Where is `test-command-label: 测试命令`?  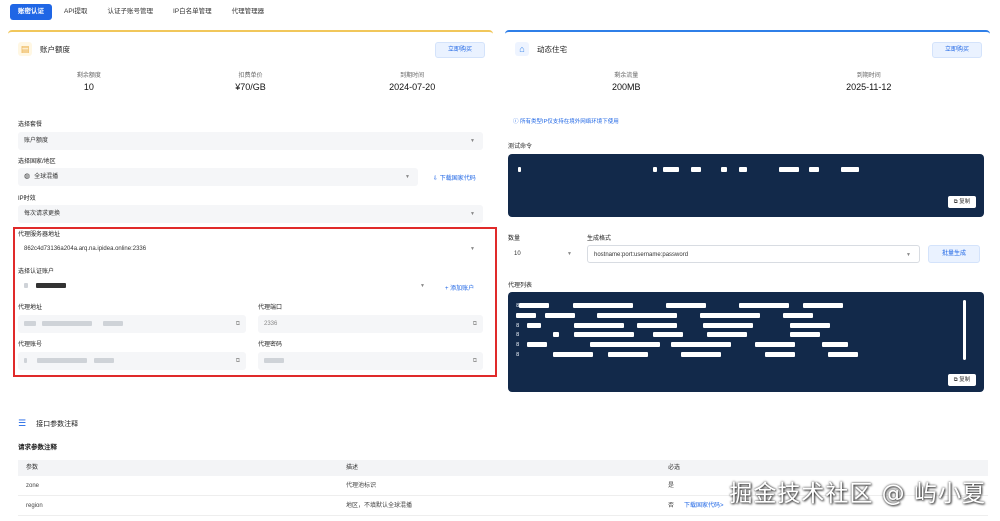 test-command-label: 测试命令 is located at coordinates (520, 147).